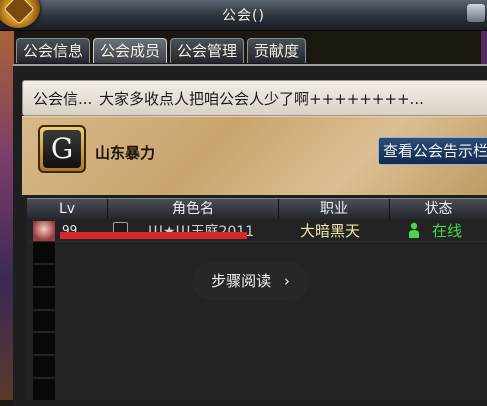 The image size is (487, 406). What do you see at coordinates (277, 50) in the screenshot?
I see `tab-contribution: 贡献度` at bounding box center [277, 50].